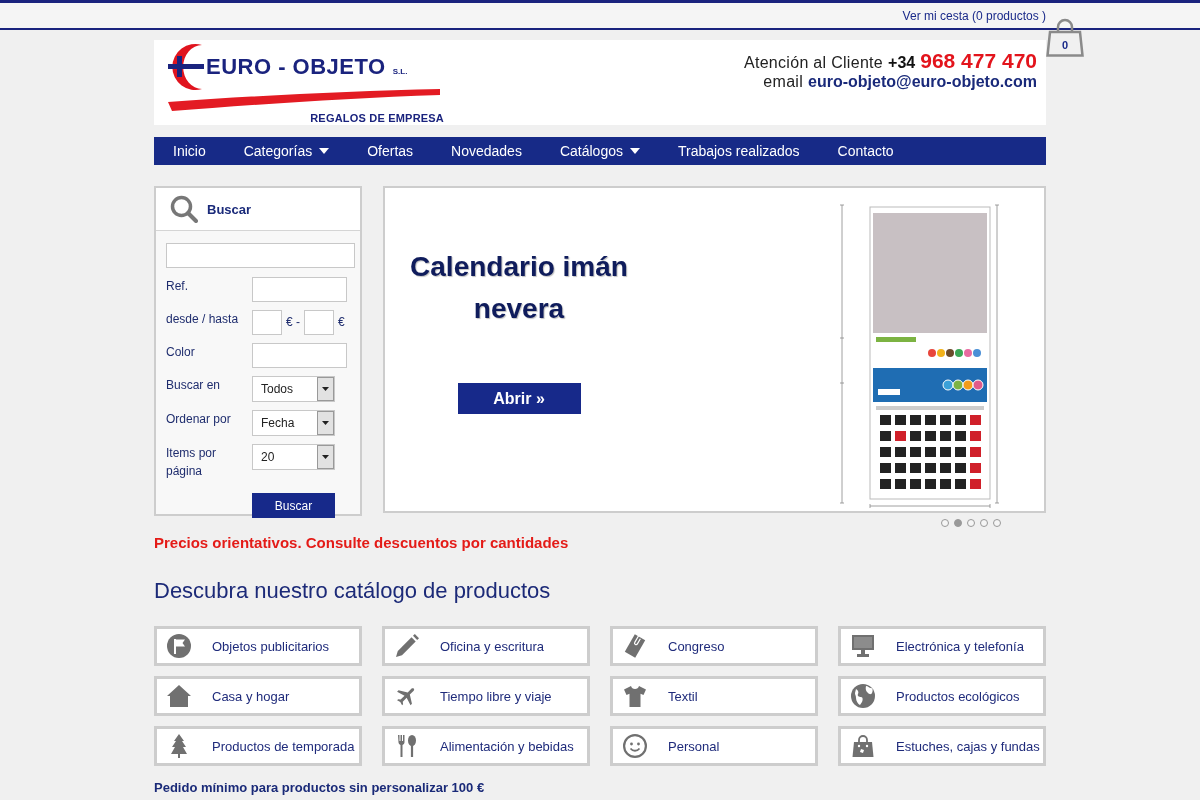 This screenshot has width=1200, height=800. I want to click on category-link: Tiempo libre y viaje, so click(486, 696).